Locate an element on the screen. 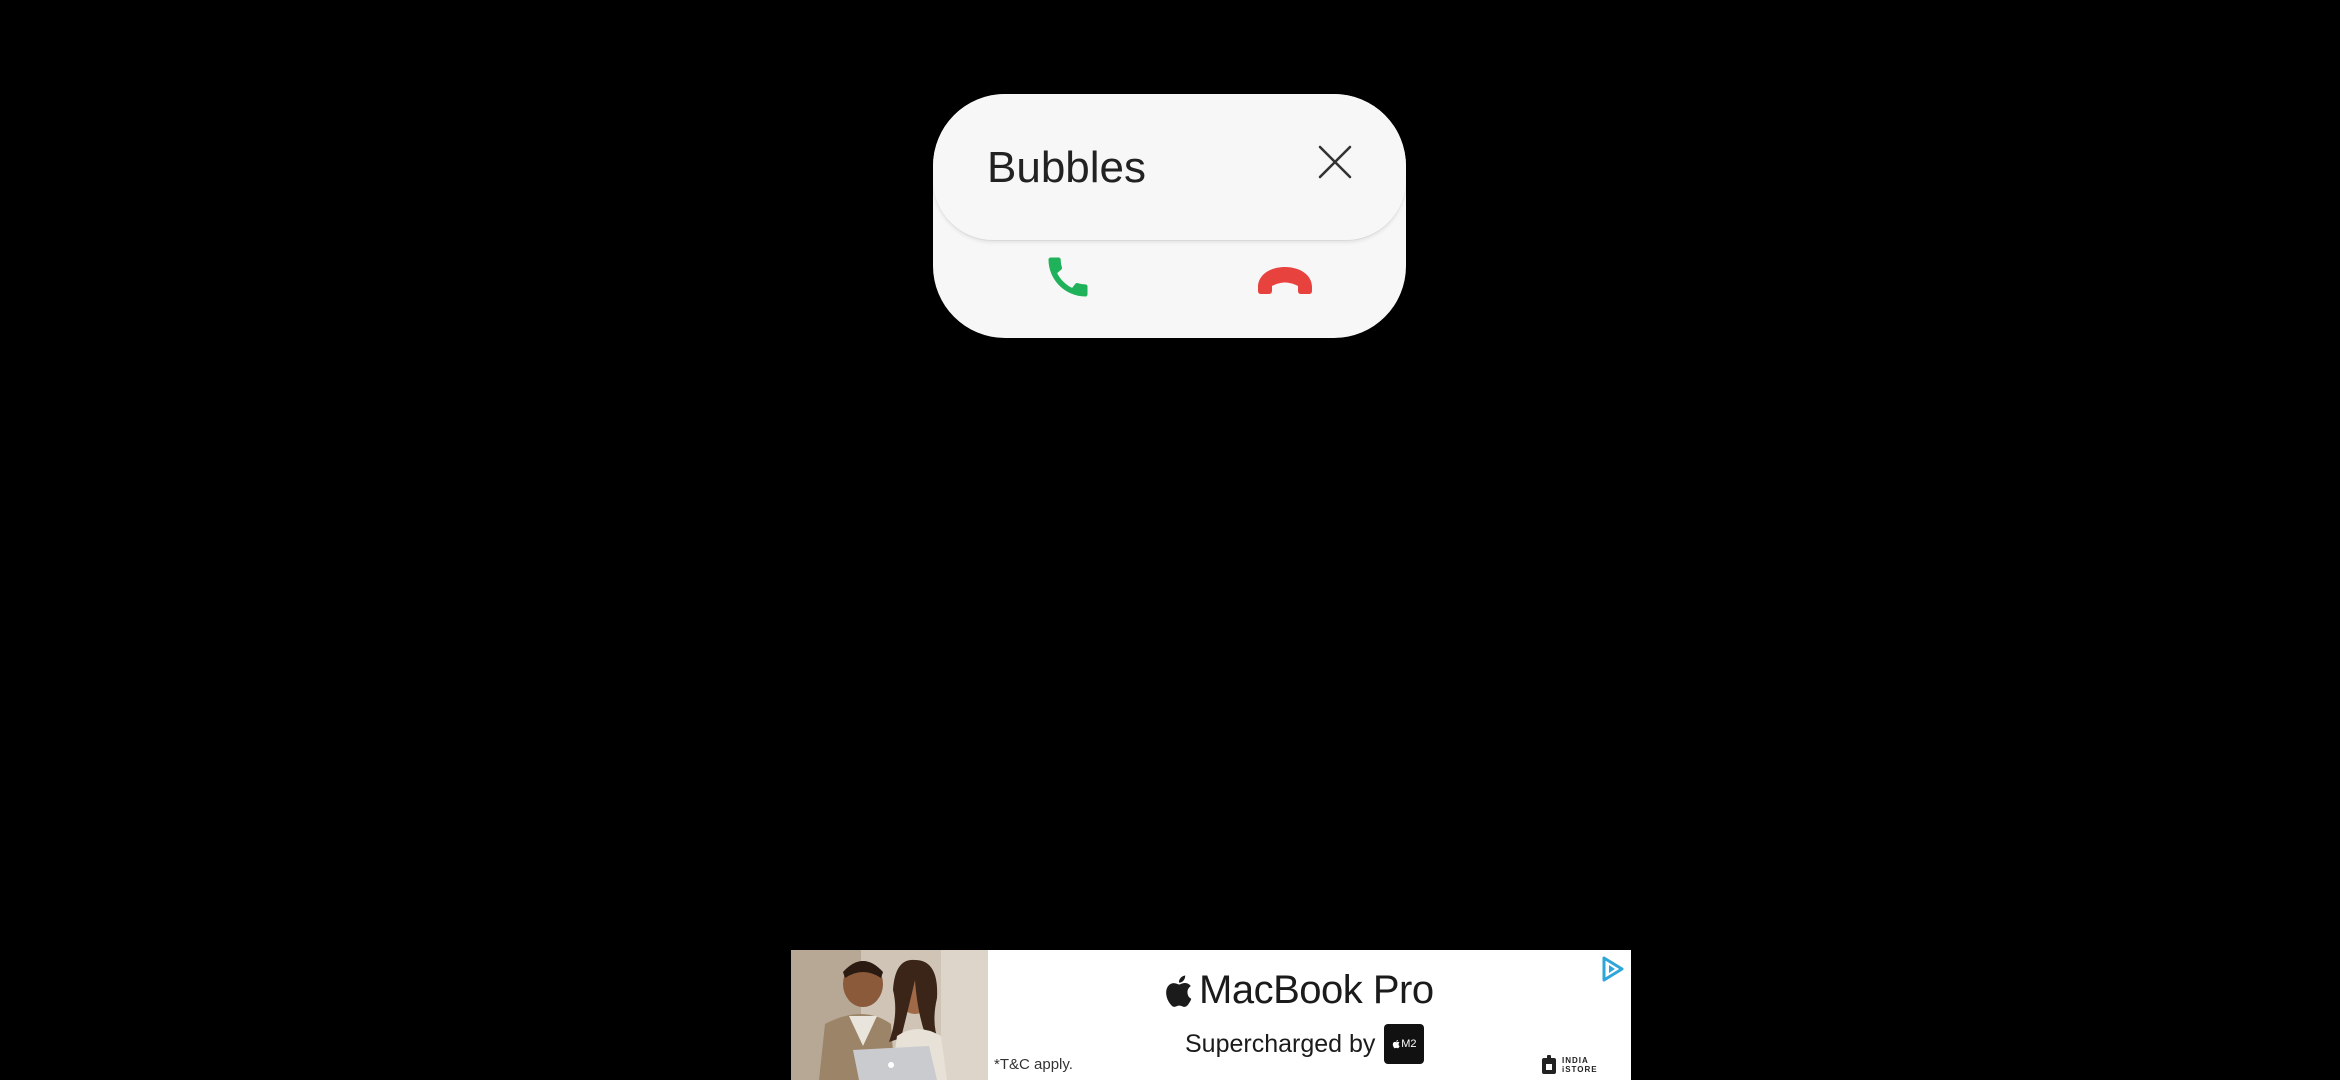  ad-product-title: MacBook Pro is located at coordinates (1298, 990).